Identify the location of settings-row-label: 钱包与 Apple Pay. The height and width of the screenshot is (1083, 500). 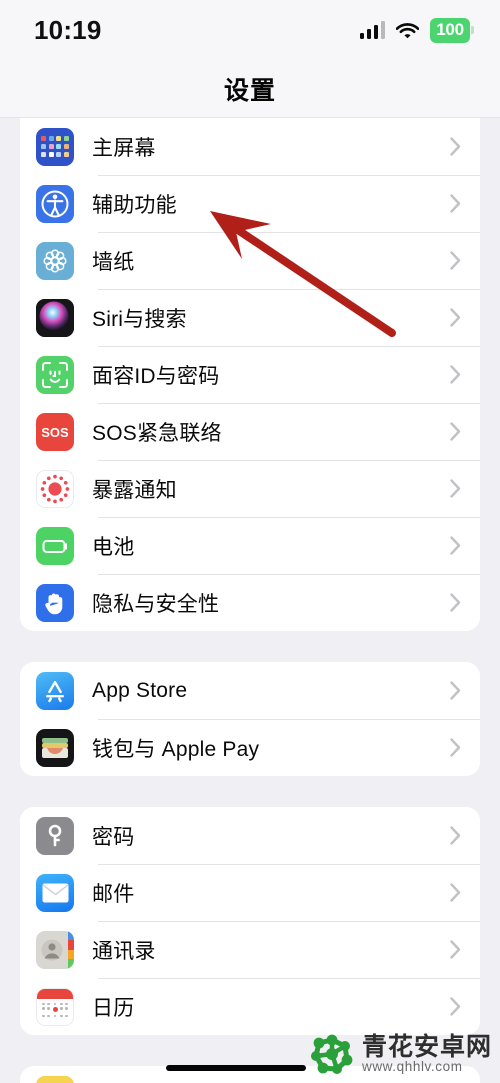
(176, 749).